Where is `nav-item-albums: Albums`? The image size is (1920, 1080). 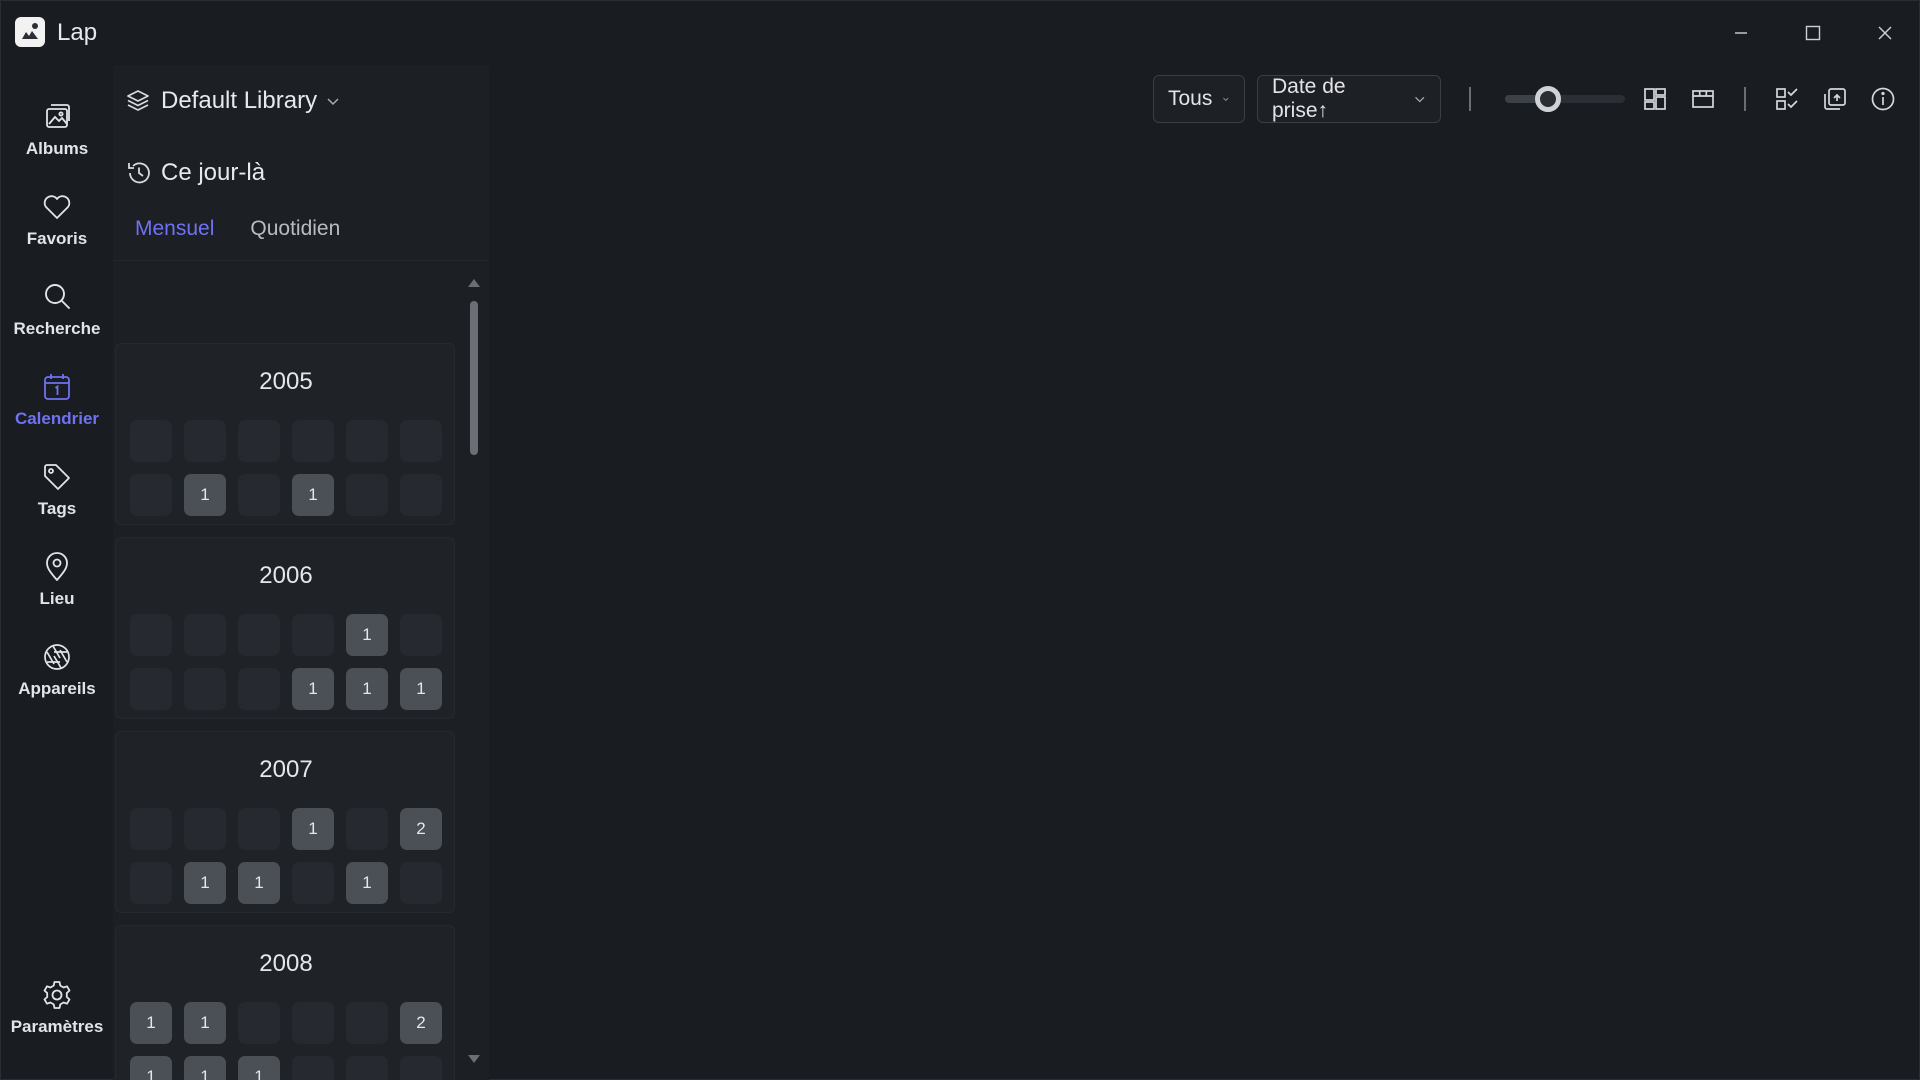
nav-item-albums: Albums is located at coordinates (57, 130).